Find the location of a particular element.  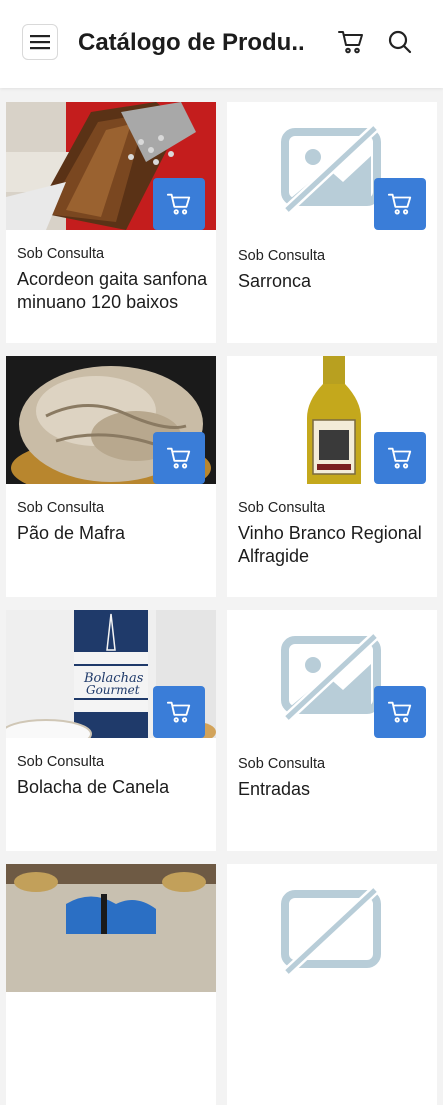

product-name: Pão de Mafra is located at coordinates (71, 533).